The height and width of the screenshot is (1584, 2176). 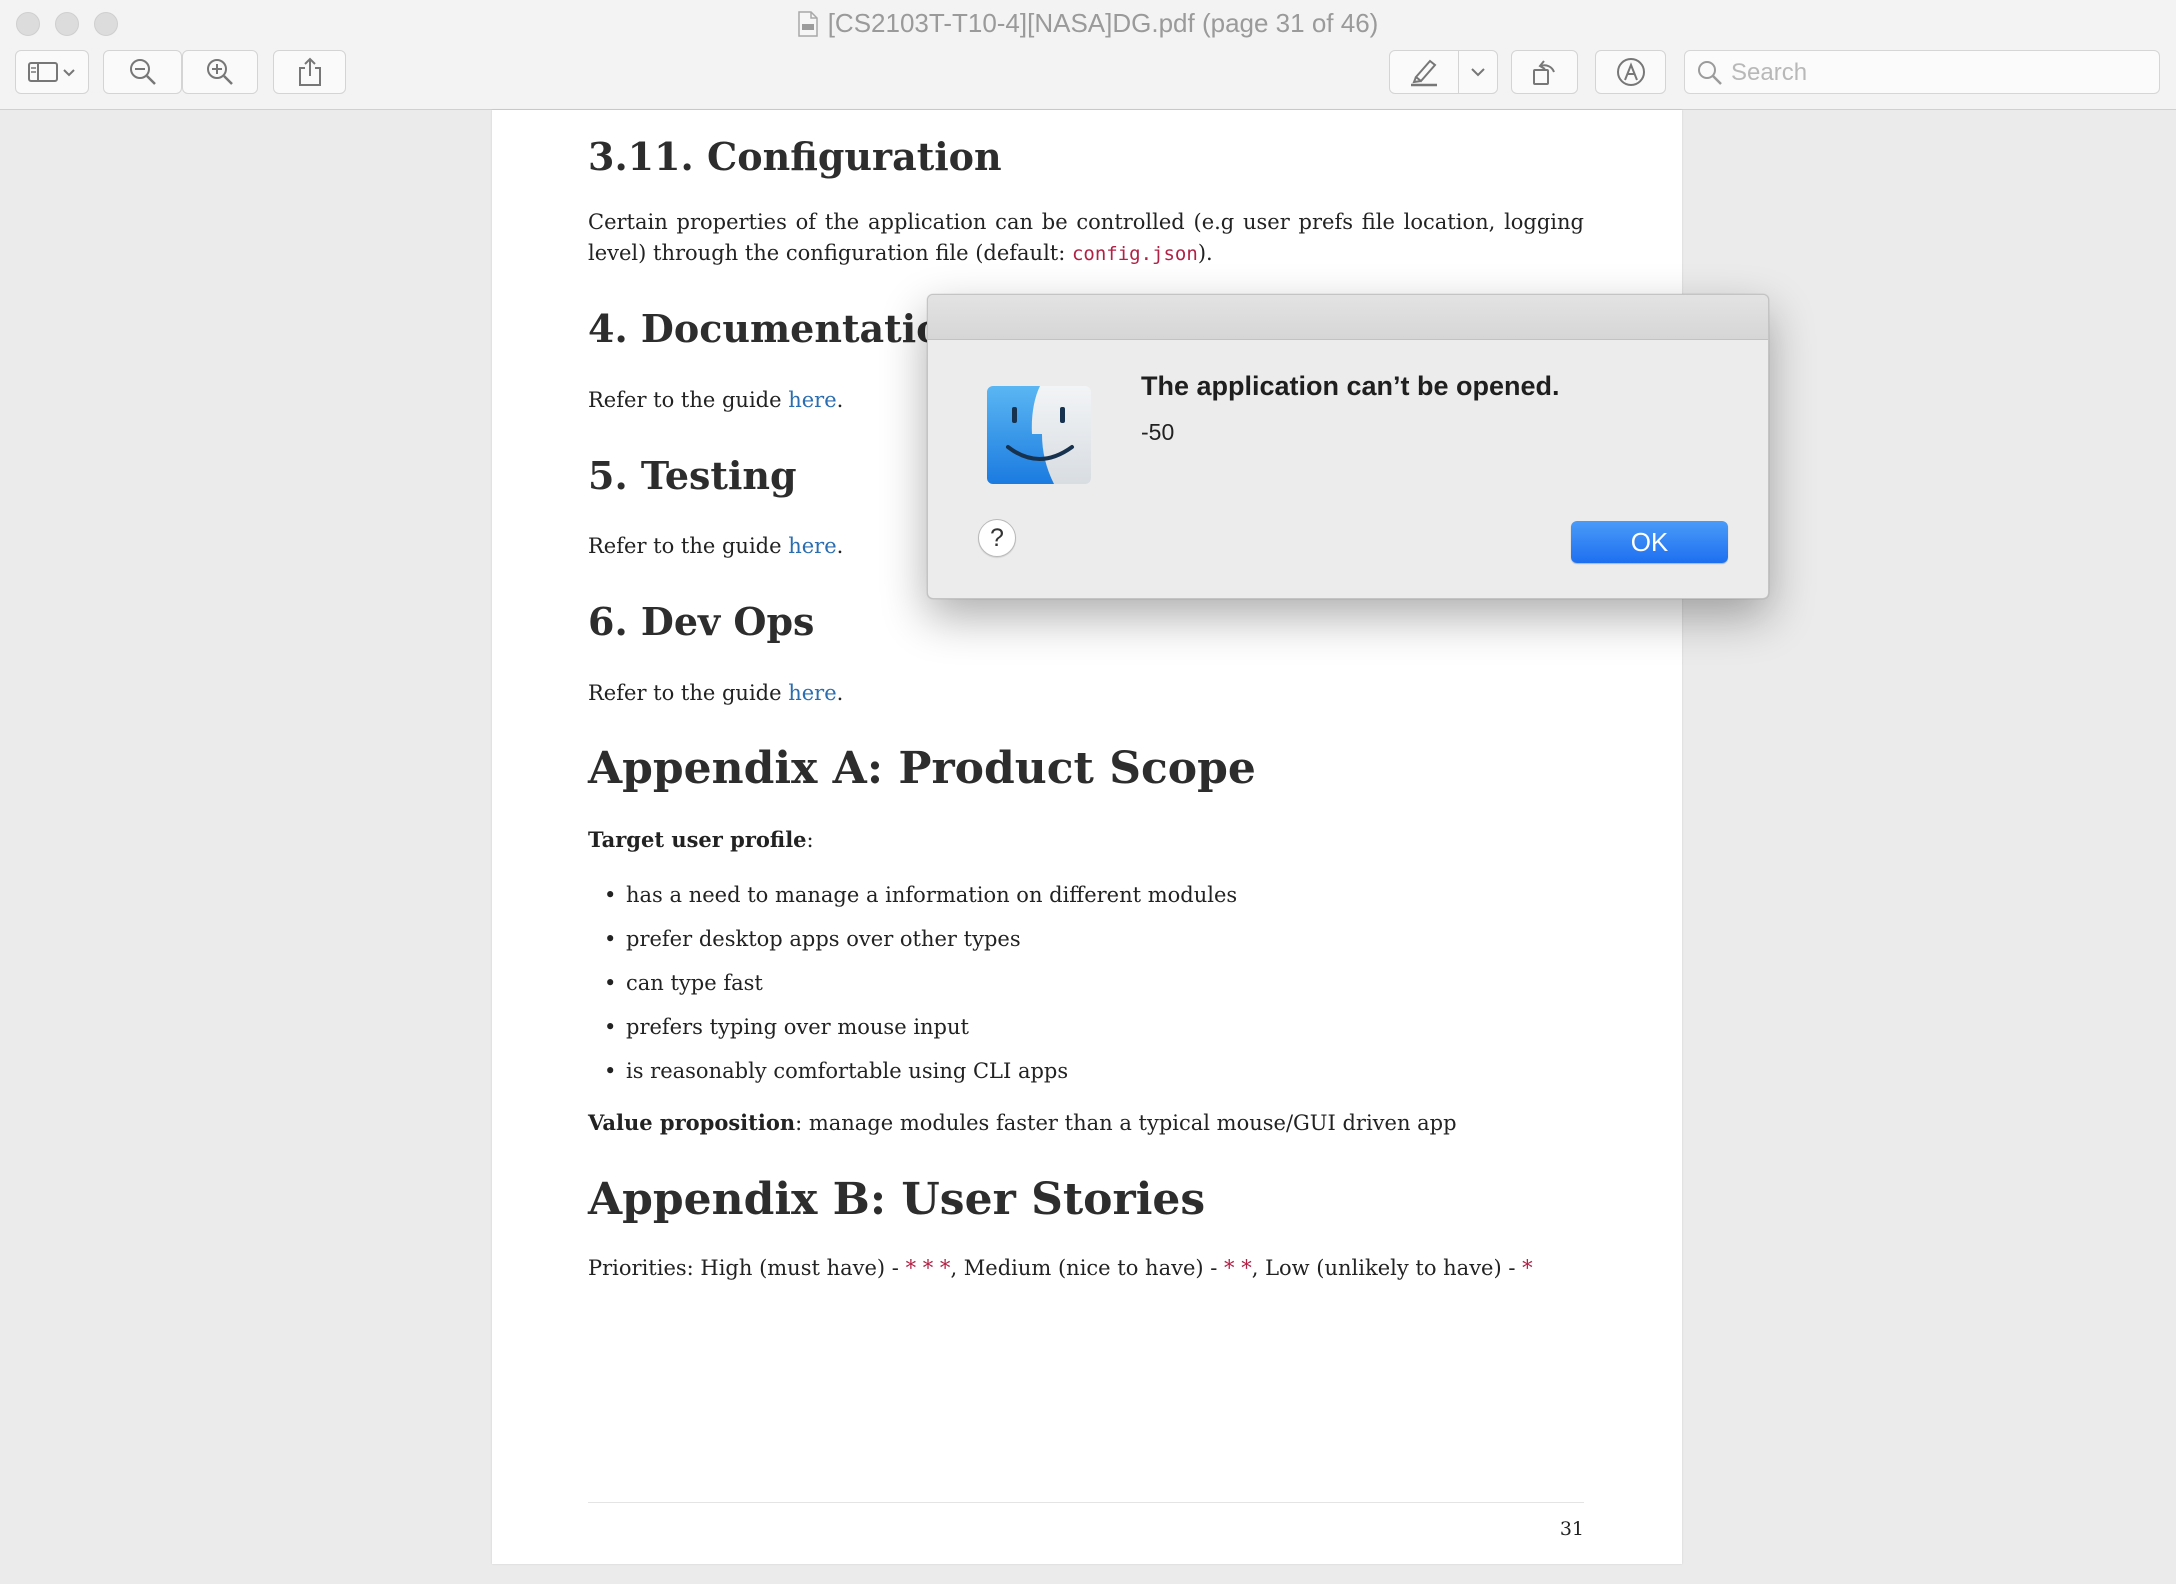 What do you see at coordinates (1527, 1268) in the screenshot?
I see `priority-low-star: *` at bounding box center [1527, 1268].